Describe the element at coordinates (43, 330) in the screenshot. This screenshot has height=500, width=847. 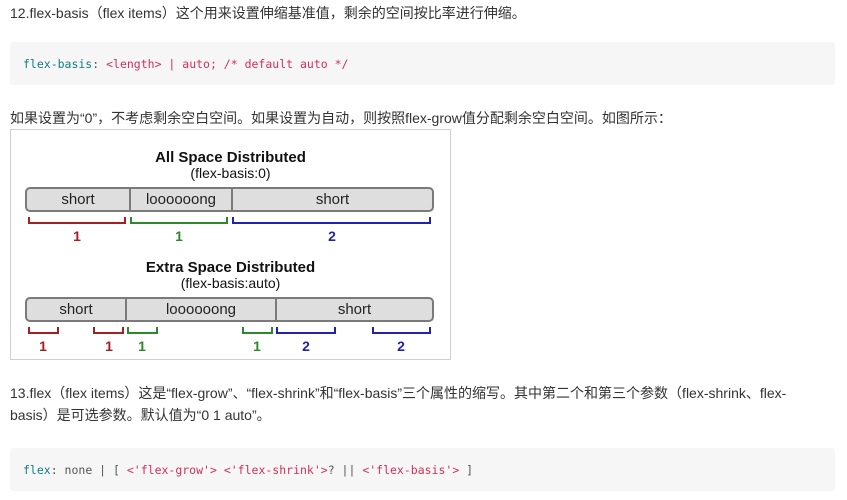
I see `diagram2-bracket-1a` at that location.